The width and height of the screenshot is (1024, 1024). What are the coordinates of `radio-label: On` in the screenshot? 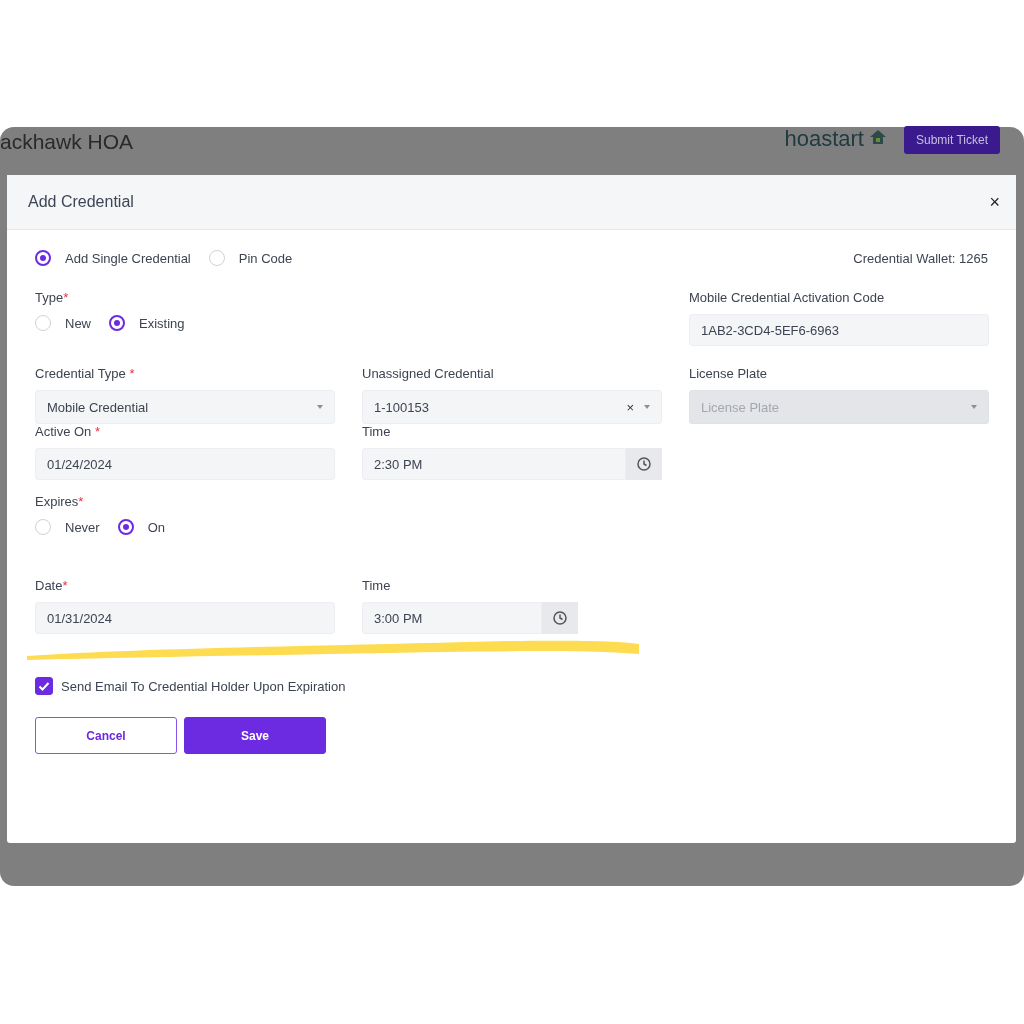 It's located at (156, 527).